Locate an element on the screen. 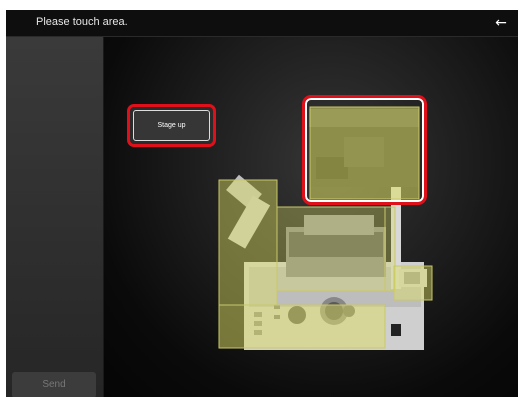 This screenshot has width=524, height=397. zone-stage is located at coordinates (331, 249).